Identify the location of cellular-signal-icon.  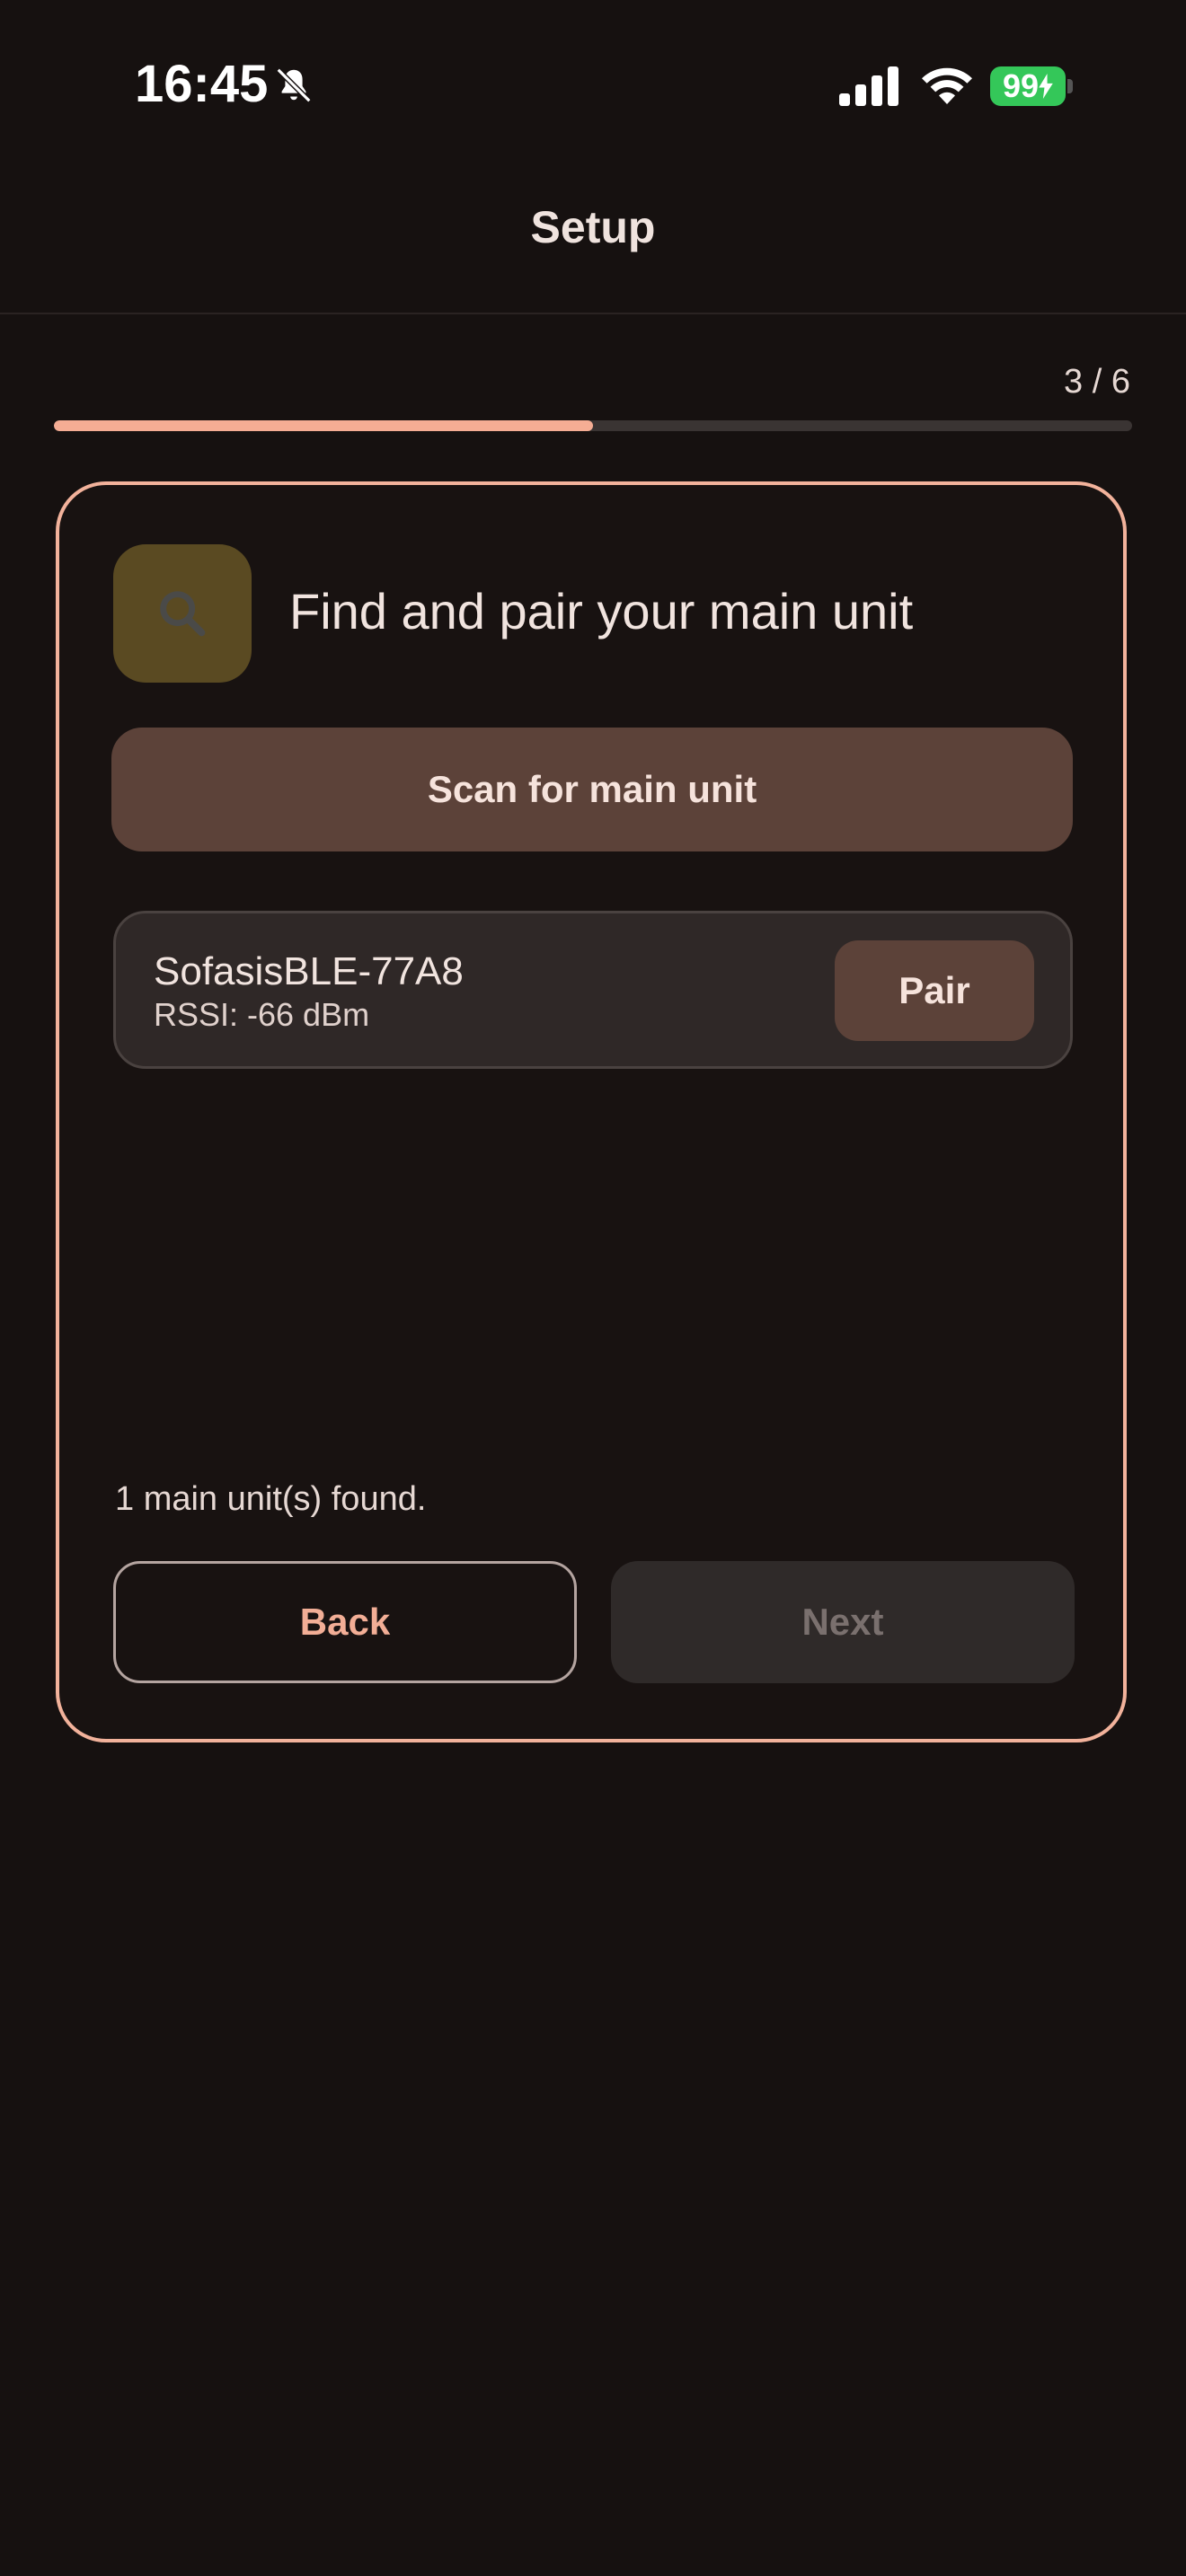
(868, 86).